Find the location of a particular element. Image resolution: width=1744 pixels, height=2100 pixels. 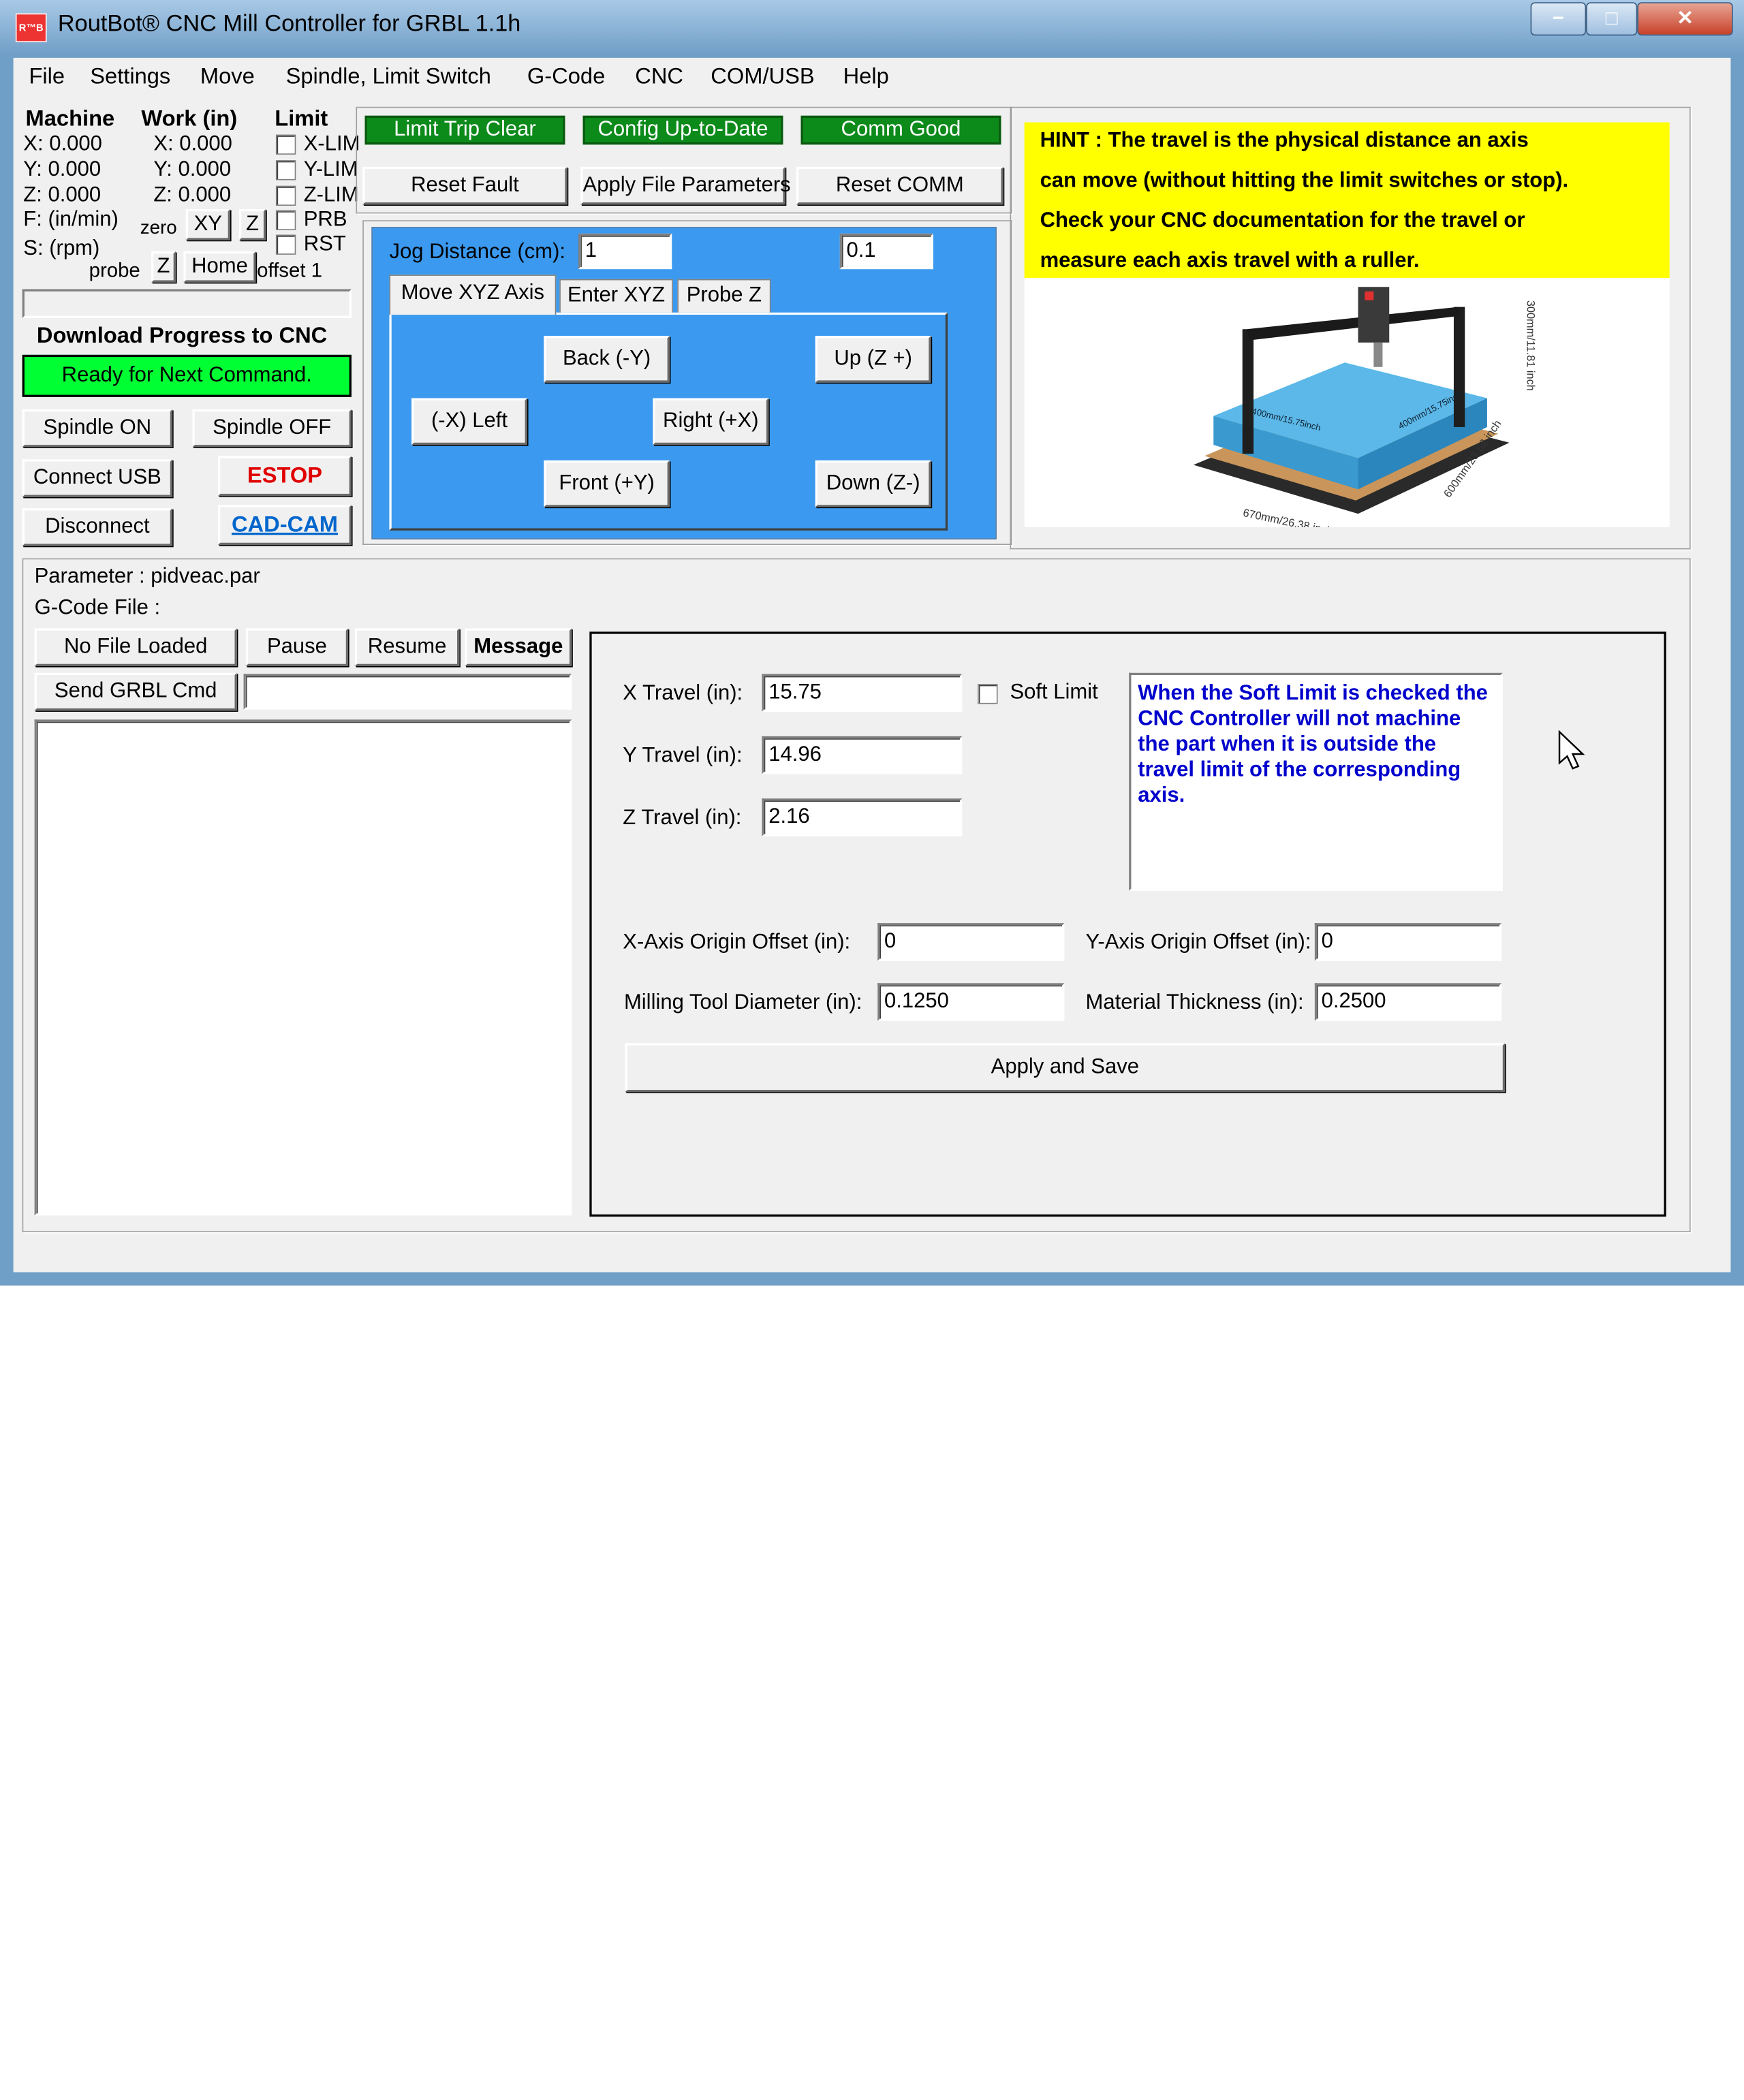

jog-front-button: Front (+Y) is located at coordinates (607, 483).